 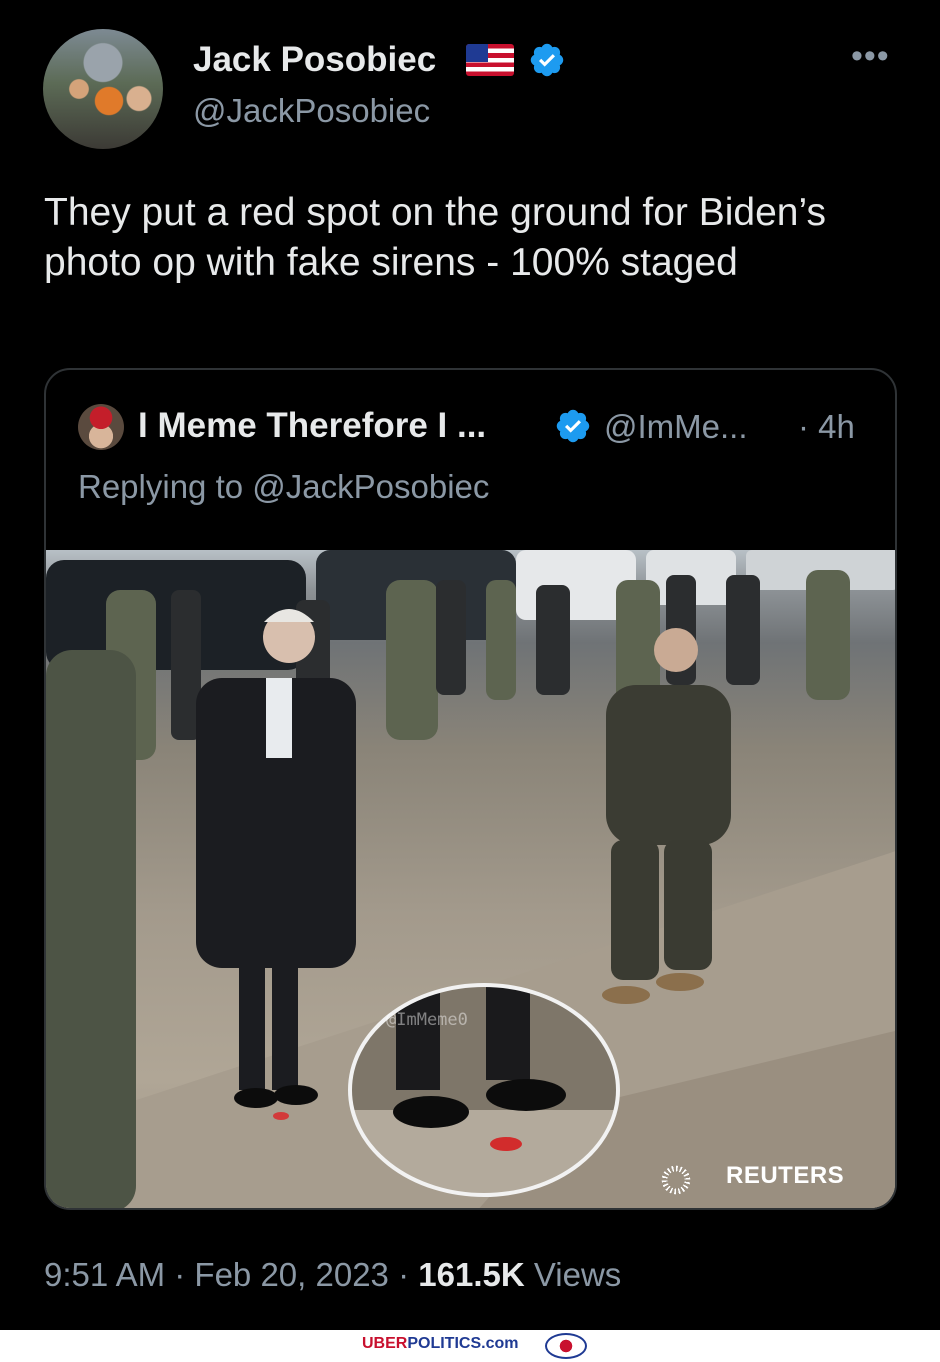 What do you see at coordinates (101, 427) in the screenshot?
I see `quote-author-avatar` at bounding box center [101, 427].